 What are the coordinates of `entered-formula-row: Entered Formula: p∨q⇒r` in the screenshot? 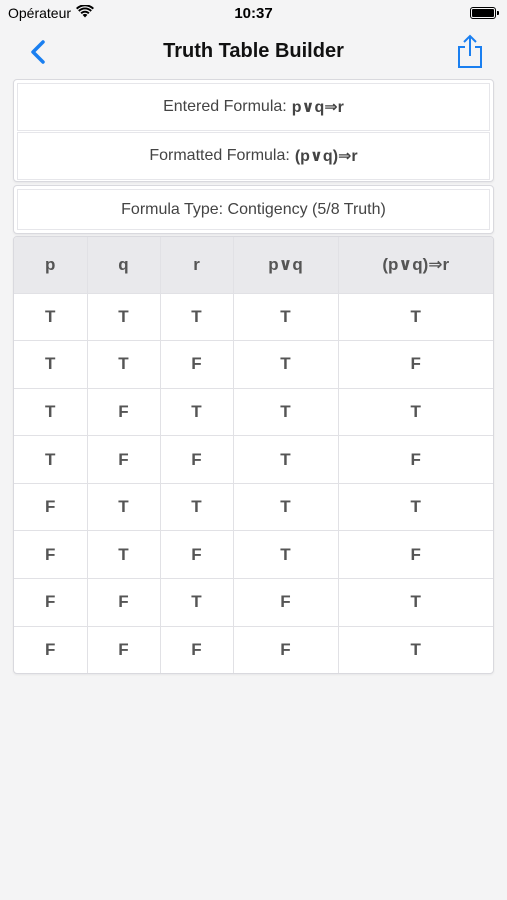 It's located at (253, 107).